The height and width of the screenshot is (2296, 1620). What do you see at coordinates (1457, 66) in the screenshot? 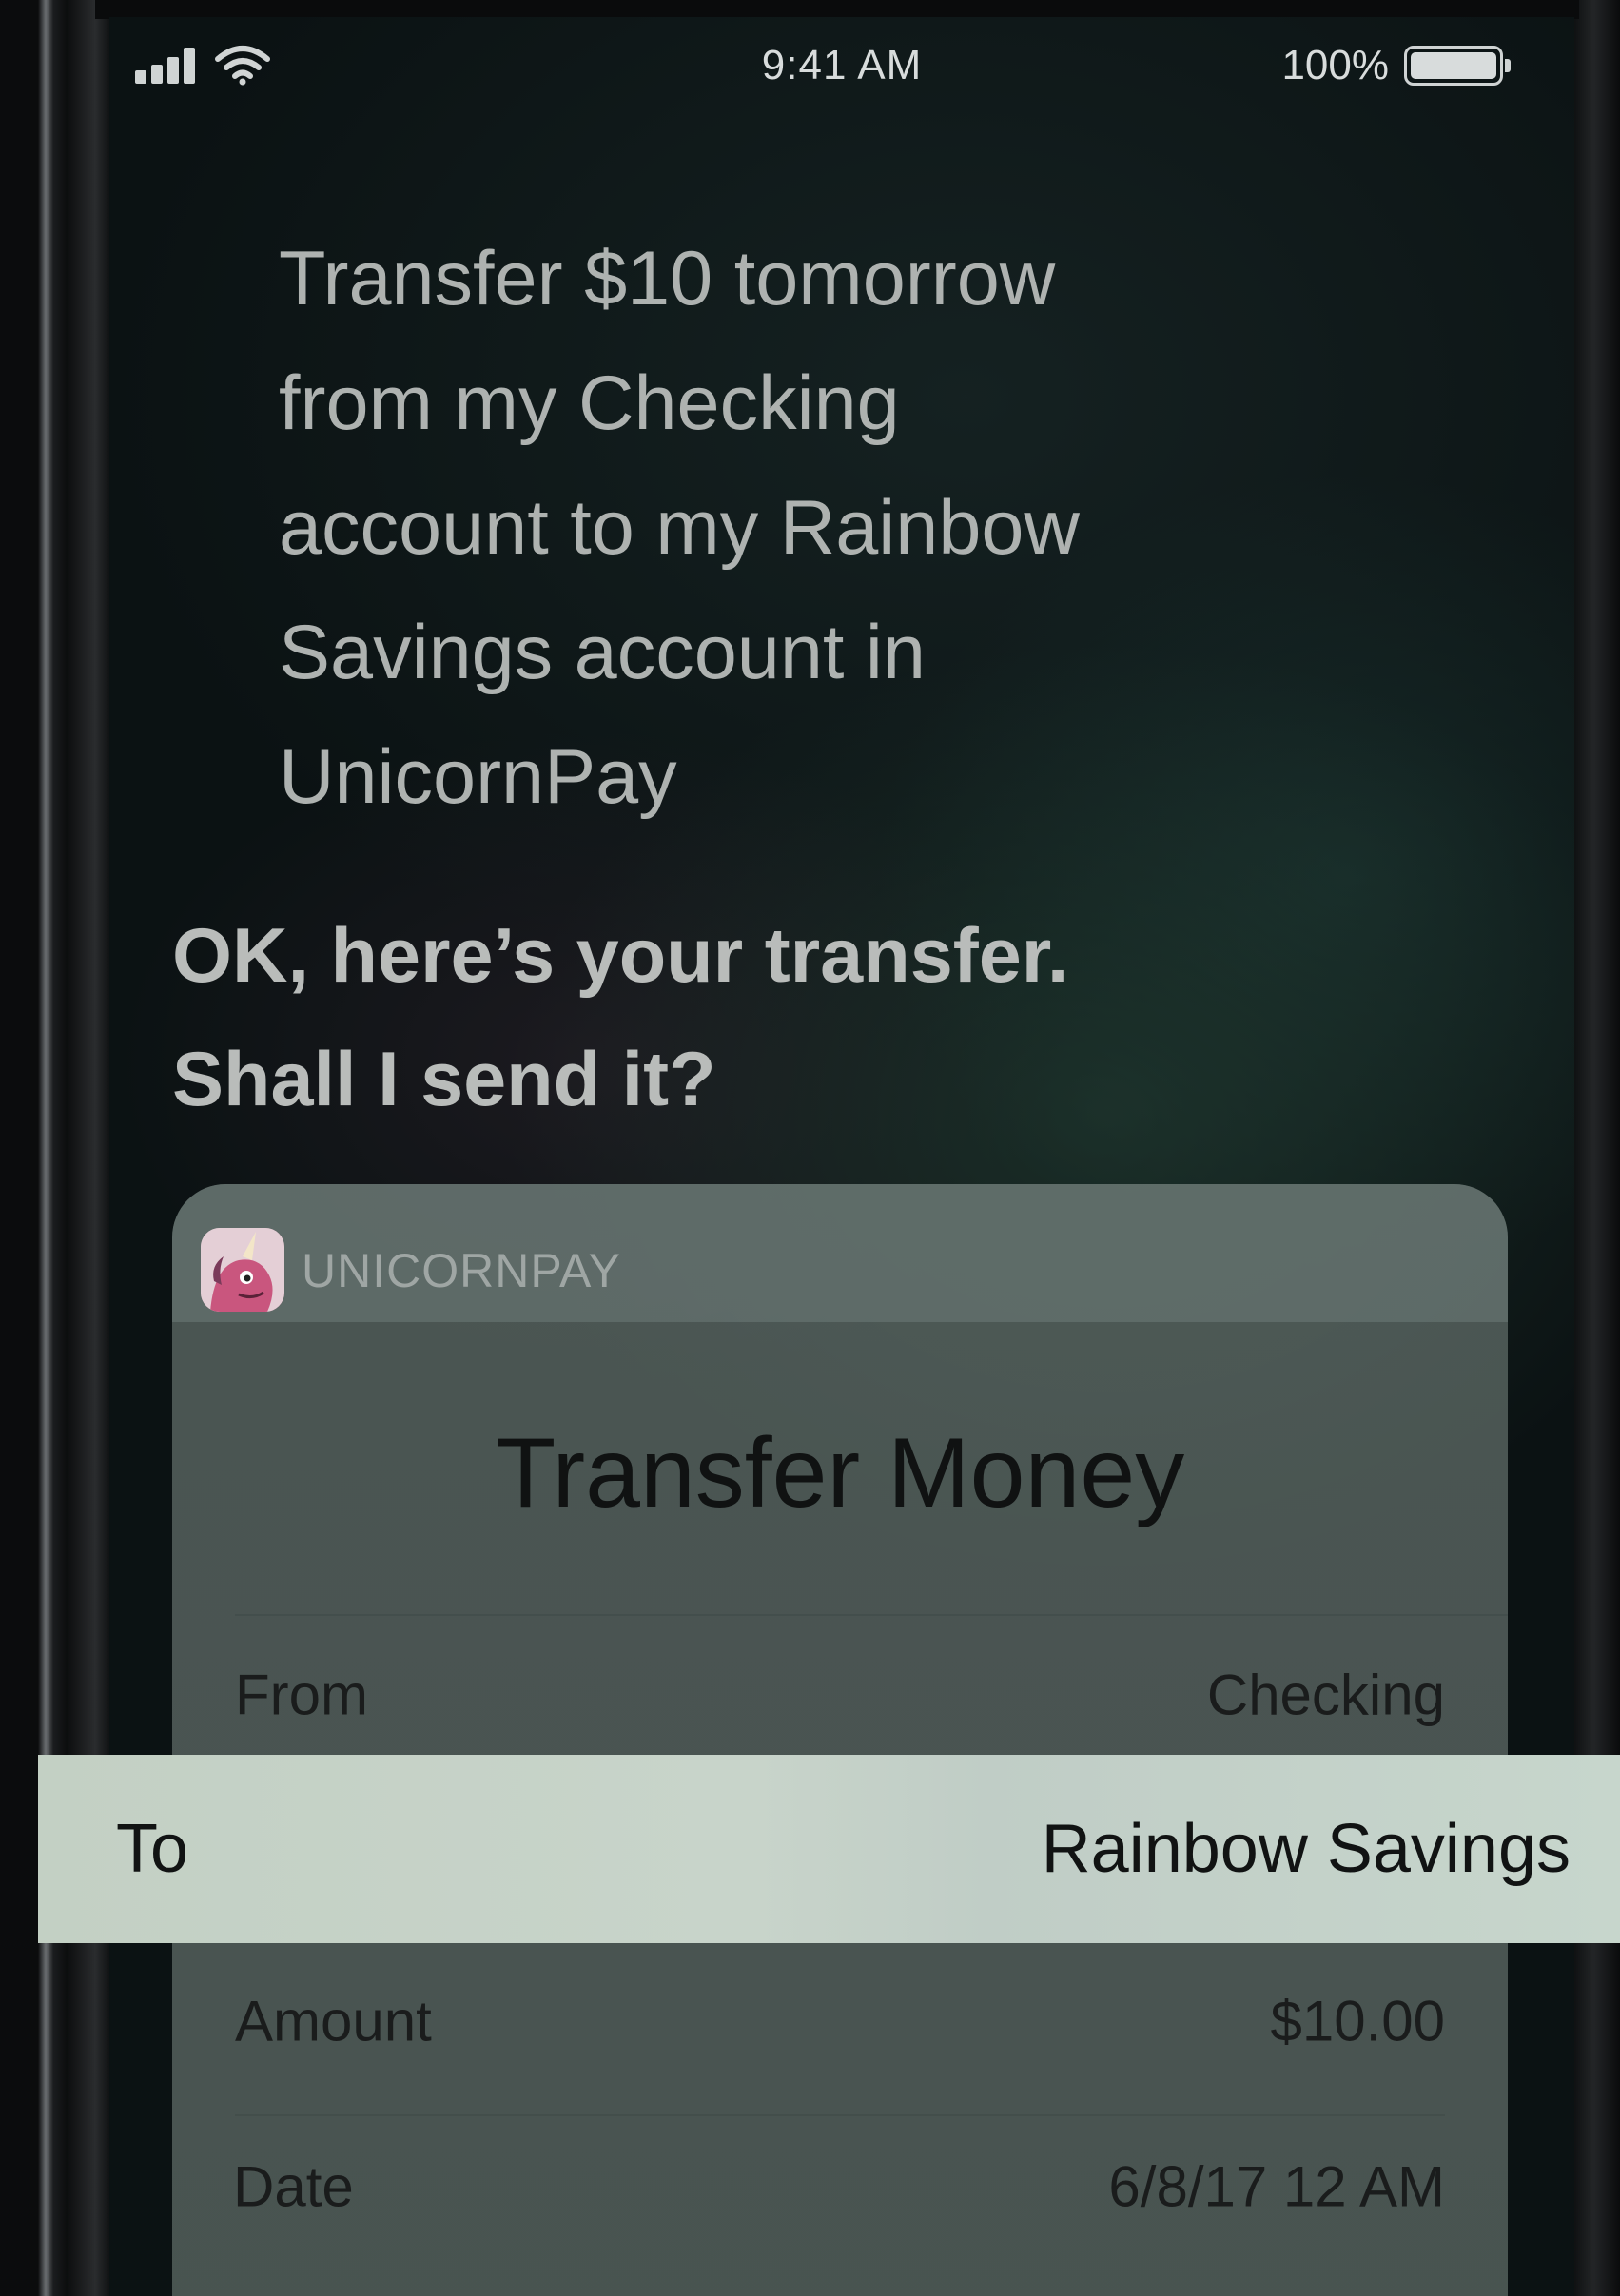
I see `battery-icon` at bounding box center [1457, 66].